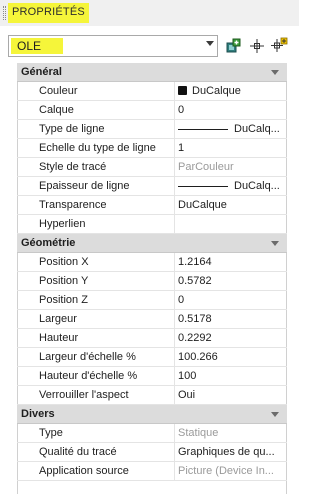 The image size is (320, 494). I want to click on color-swatch-icon, so click(182, 90).